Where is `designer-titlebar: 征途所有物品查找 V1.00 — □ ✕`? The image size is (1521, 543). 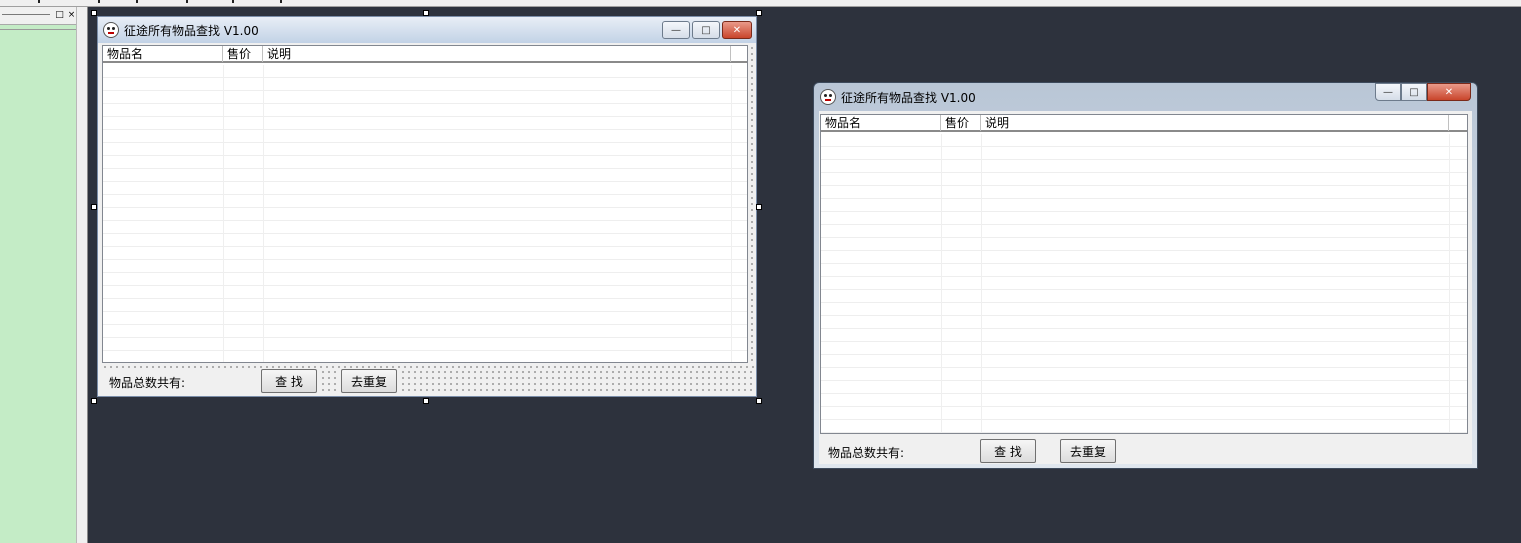
designer-titlebar: 征途所有物品查找 V1.00 — □ ✕ is located at coordinates (427, 30).